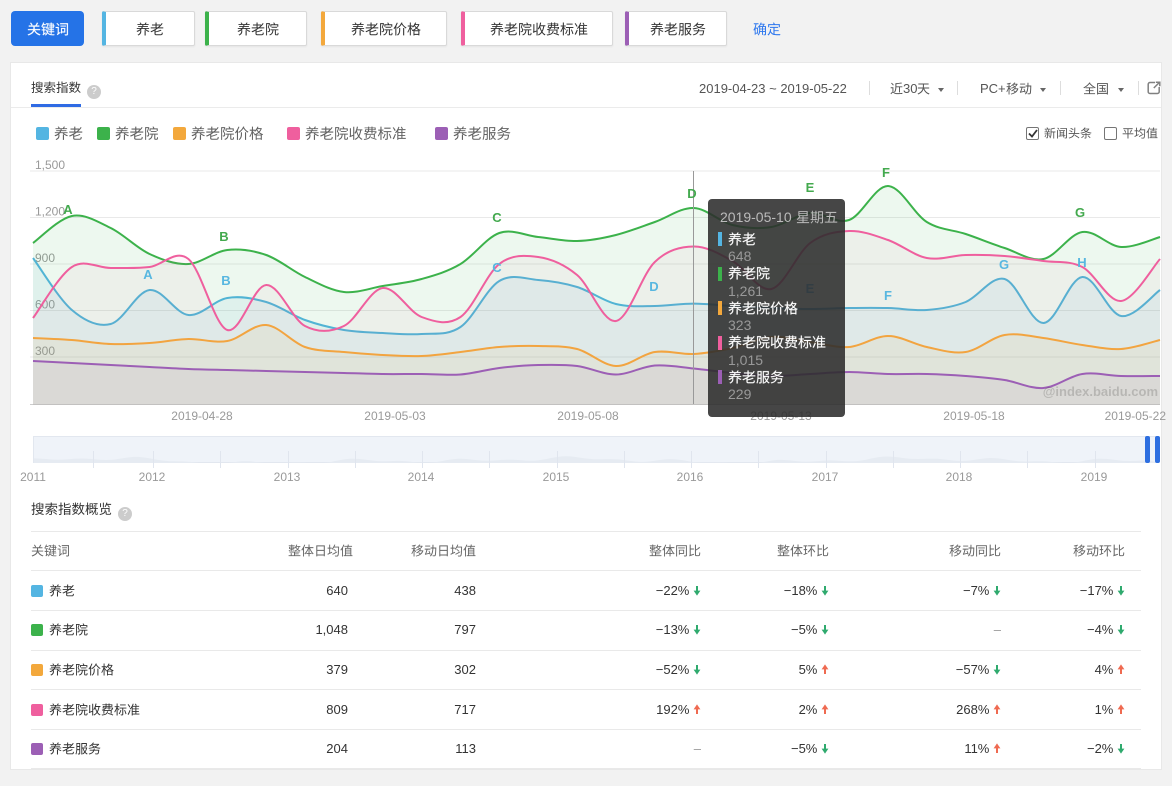 The image size is (1172, 786). Describe the element at coordinates (1081, 262) in the screenshot. I see `svg-text: H` at that location.